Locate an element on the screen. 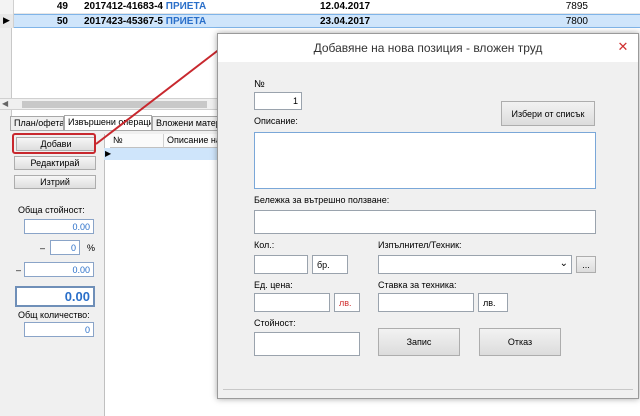  save-button: Запис is located at coordinates (419, 342).